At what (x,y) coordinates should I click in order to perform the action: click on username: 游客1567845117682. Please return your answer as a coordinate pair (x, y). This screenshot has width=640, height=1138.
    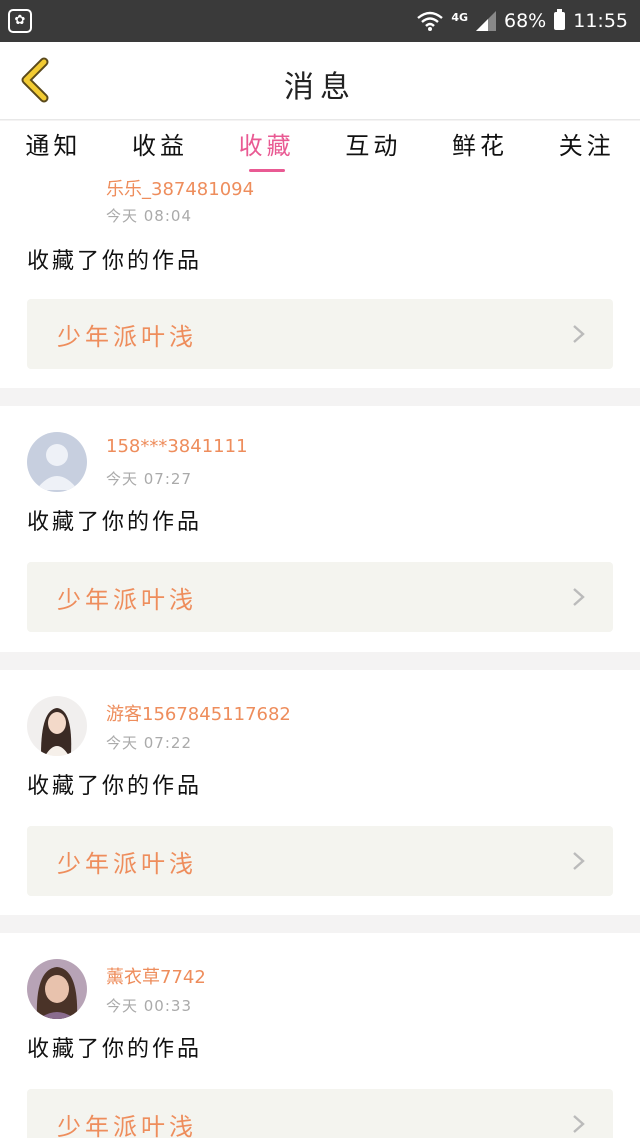
    Looking at the image, I should click on (198, 713).